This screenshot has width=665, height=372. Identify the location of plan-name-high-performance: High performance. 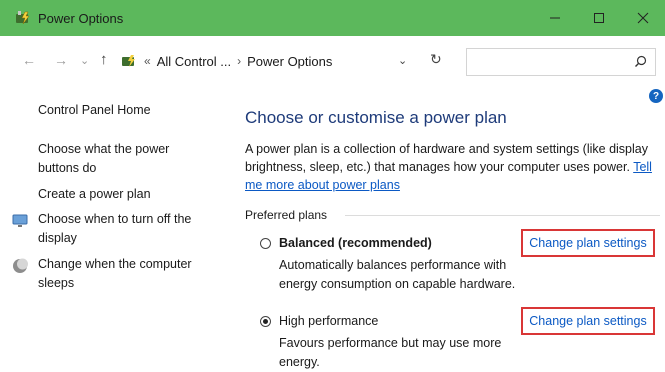
(328, 321).